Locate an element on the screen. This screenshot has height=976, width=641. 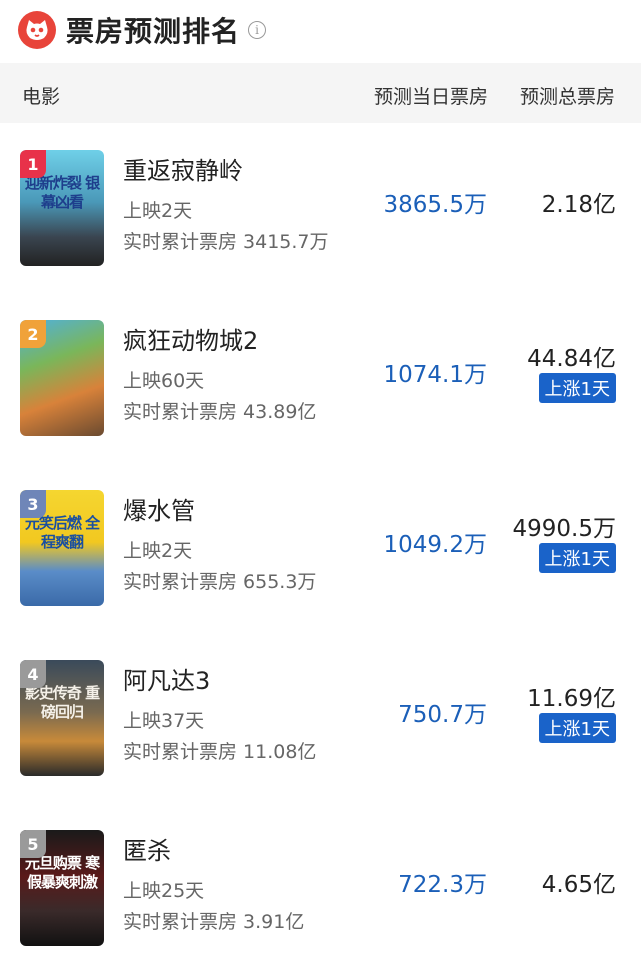
poster-text: 元笑后燃 全程爽翻 is located at coordinates (62, 532).